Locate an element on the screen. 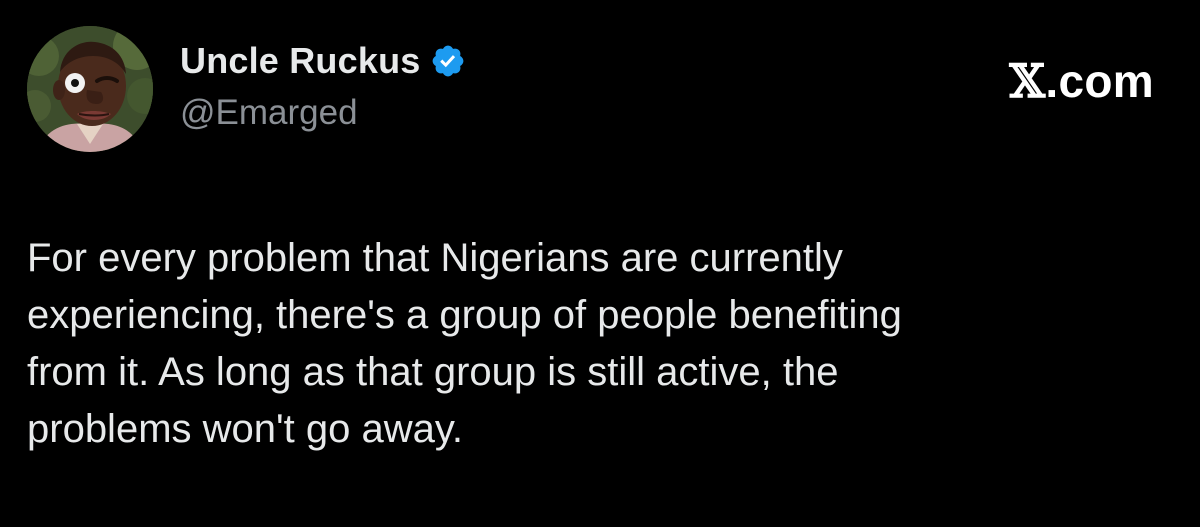 The height and width of the screenshot is (527, 1200). site-watermark: 𝕏.com is located at coordinates (1081, 81).